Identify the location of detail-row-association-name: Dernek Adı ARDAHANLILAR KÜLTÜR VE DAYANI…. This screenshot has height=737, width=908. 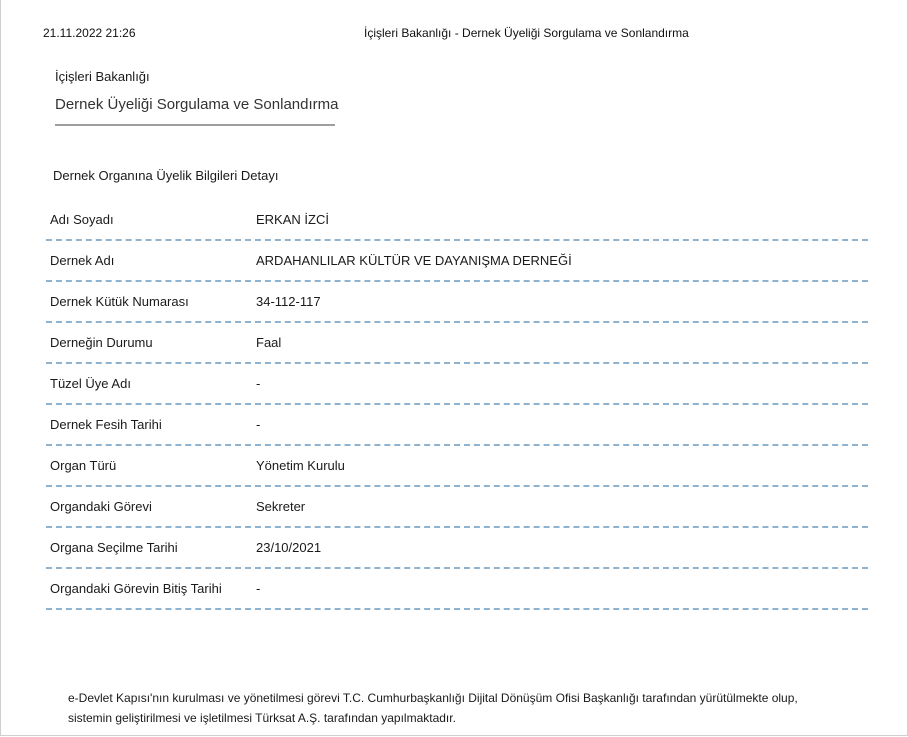
(457, 261).